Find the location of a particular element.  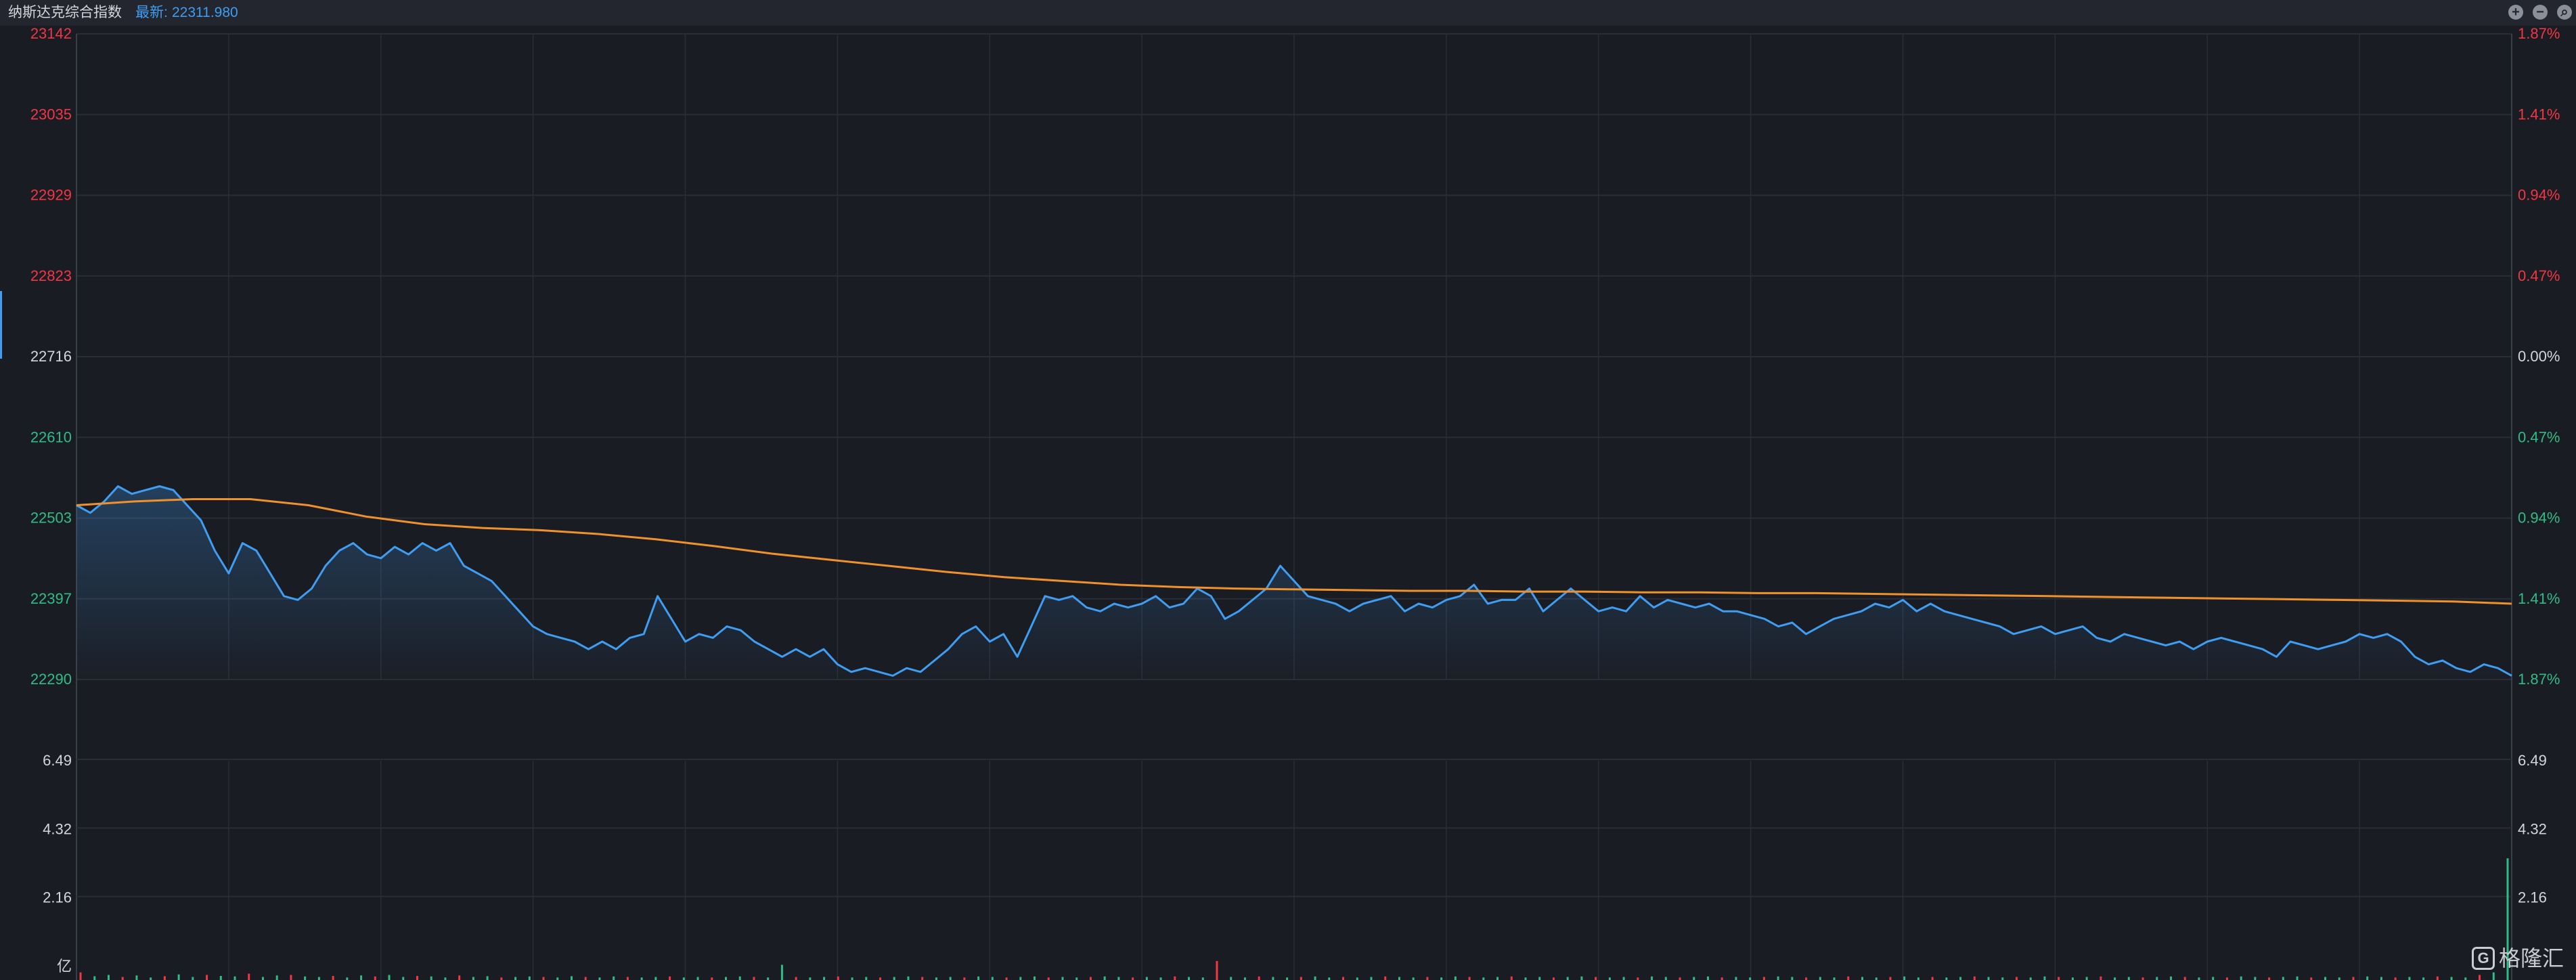

volume-tick-left: 2.16 is located at coordinates (57, 897).